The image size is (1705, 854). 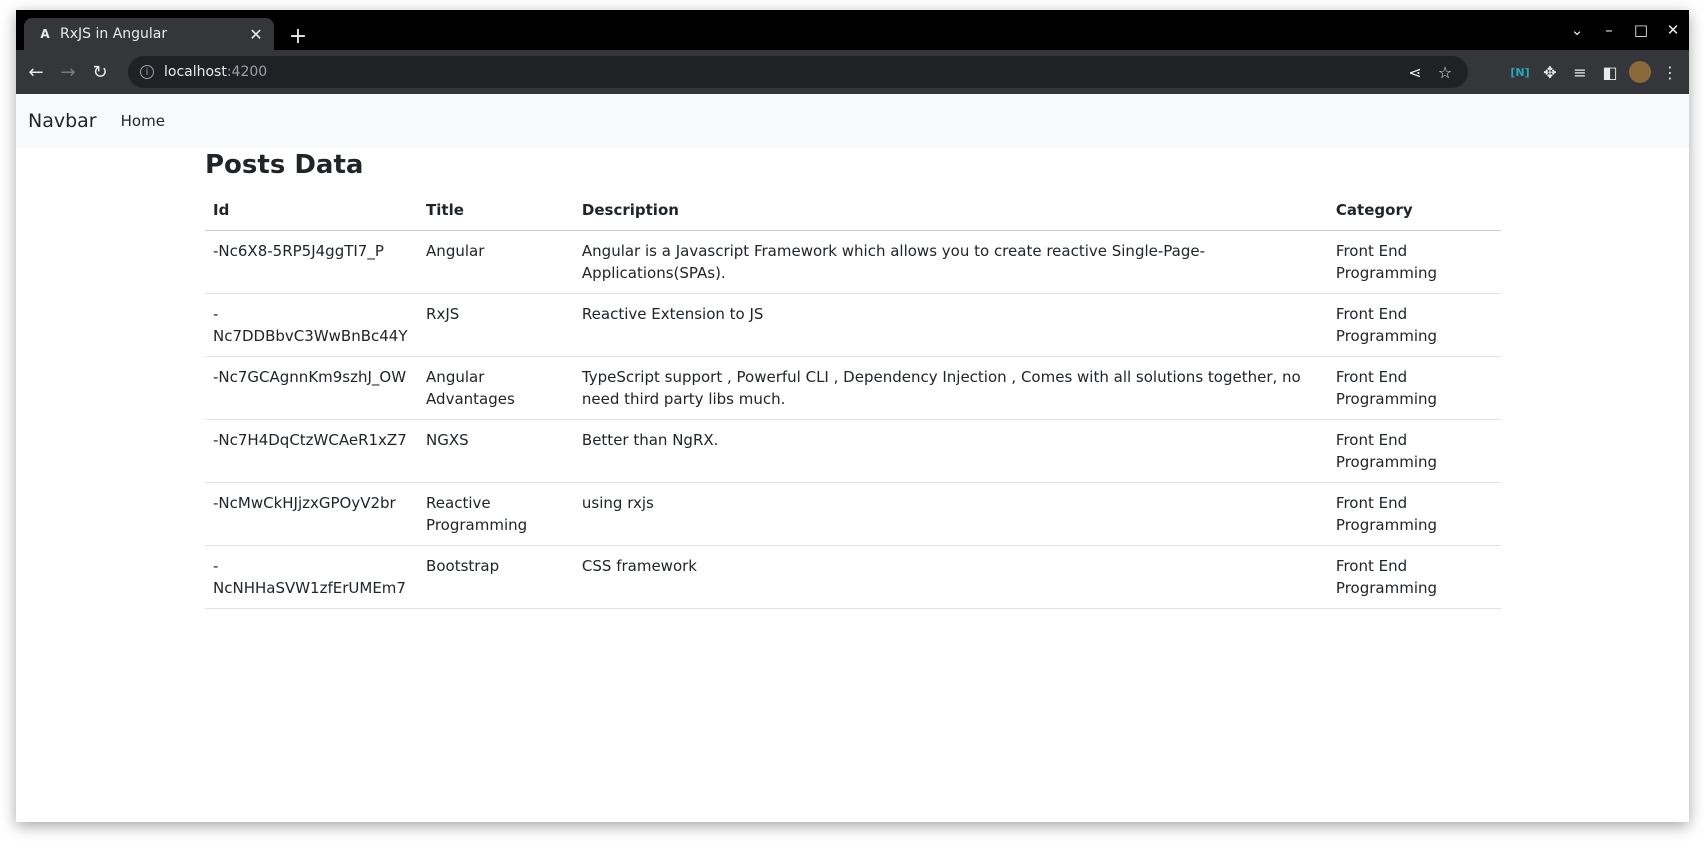 I want to click on cell-title: Angular, so click(x=496, y=262).